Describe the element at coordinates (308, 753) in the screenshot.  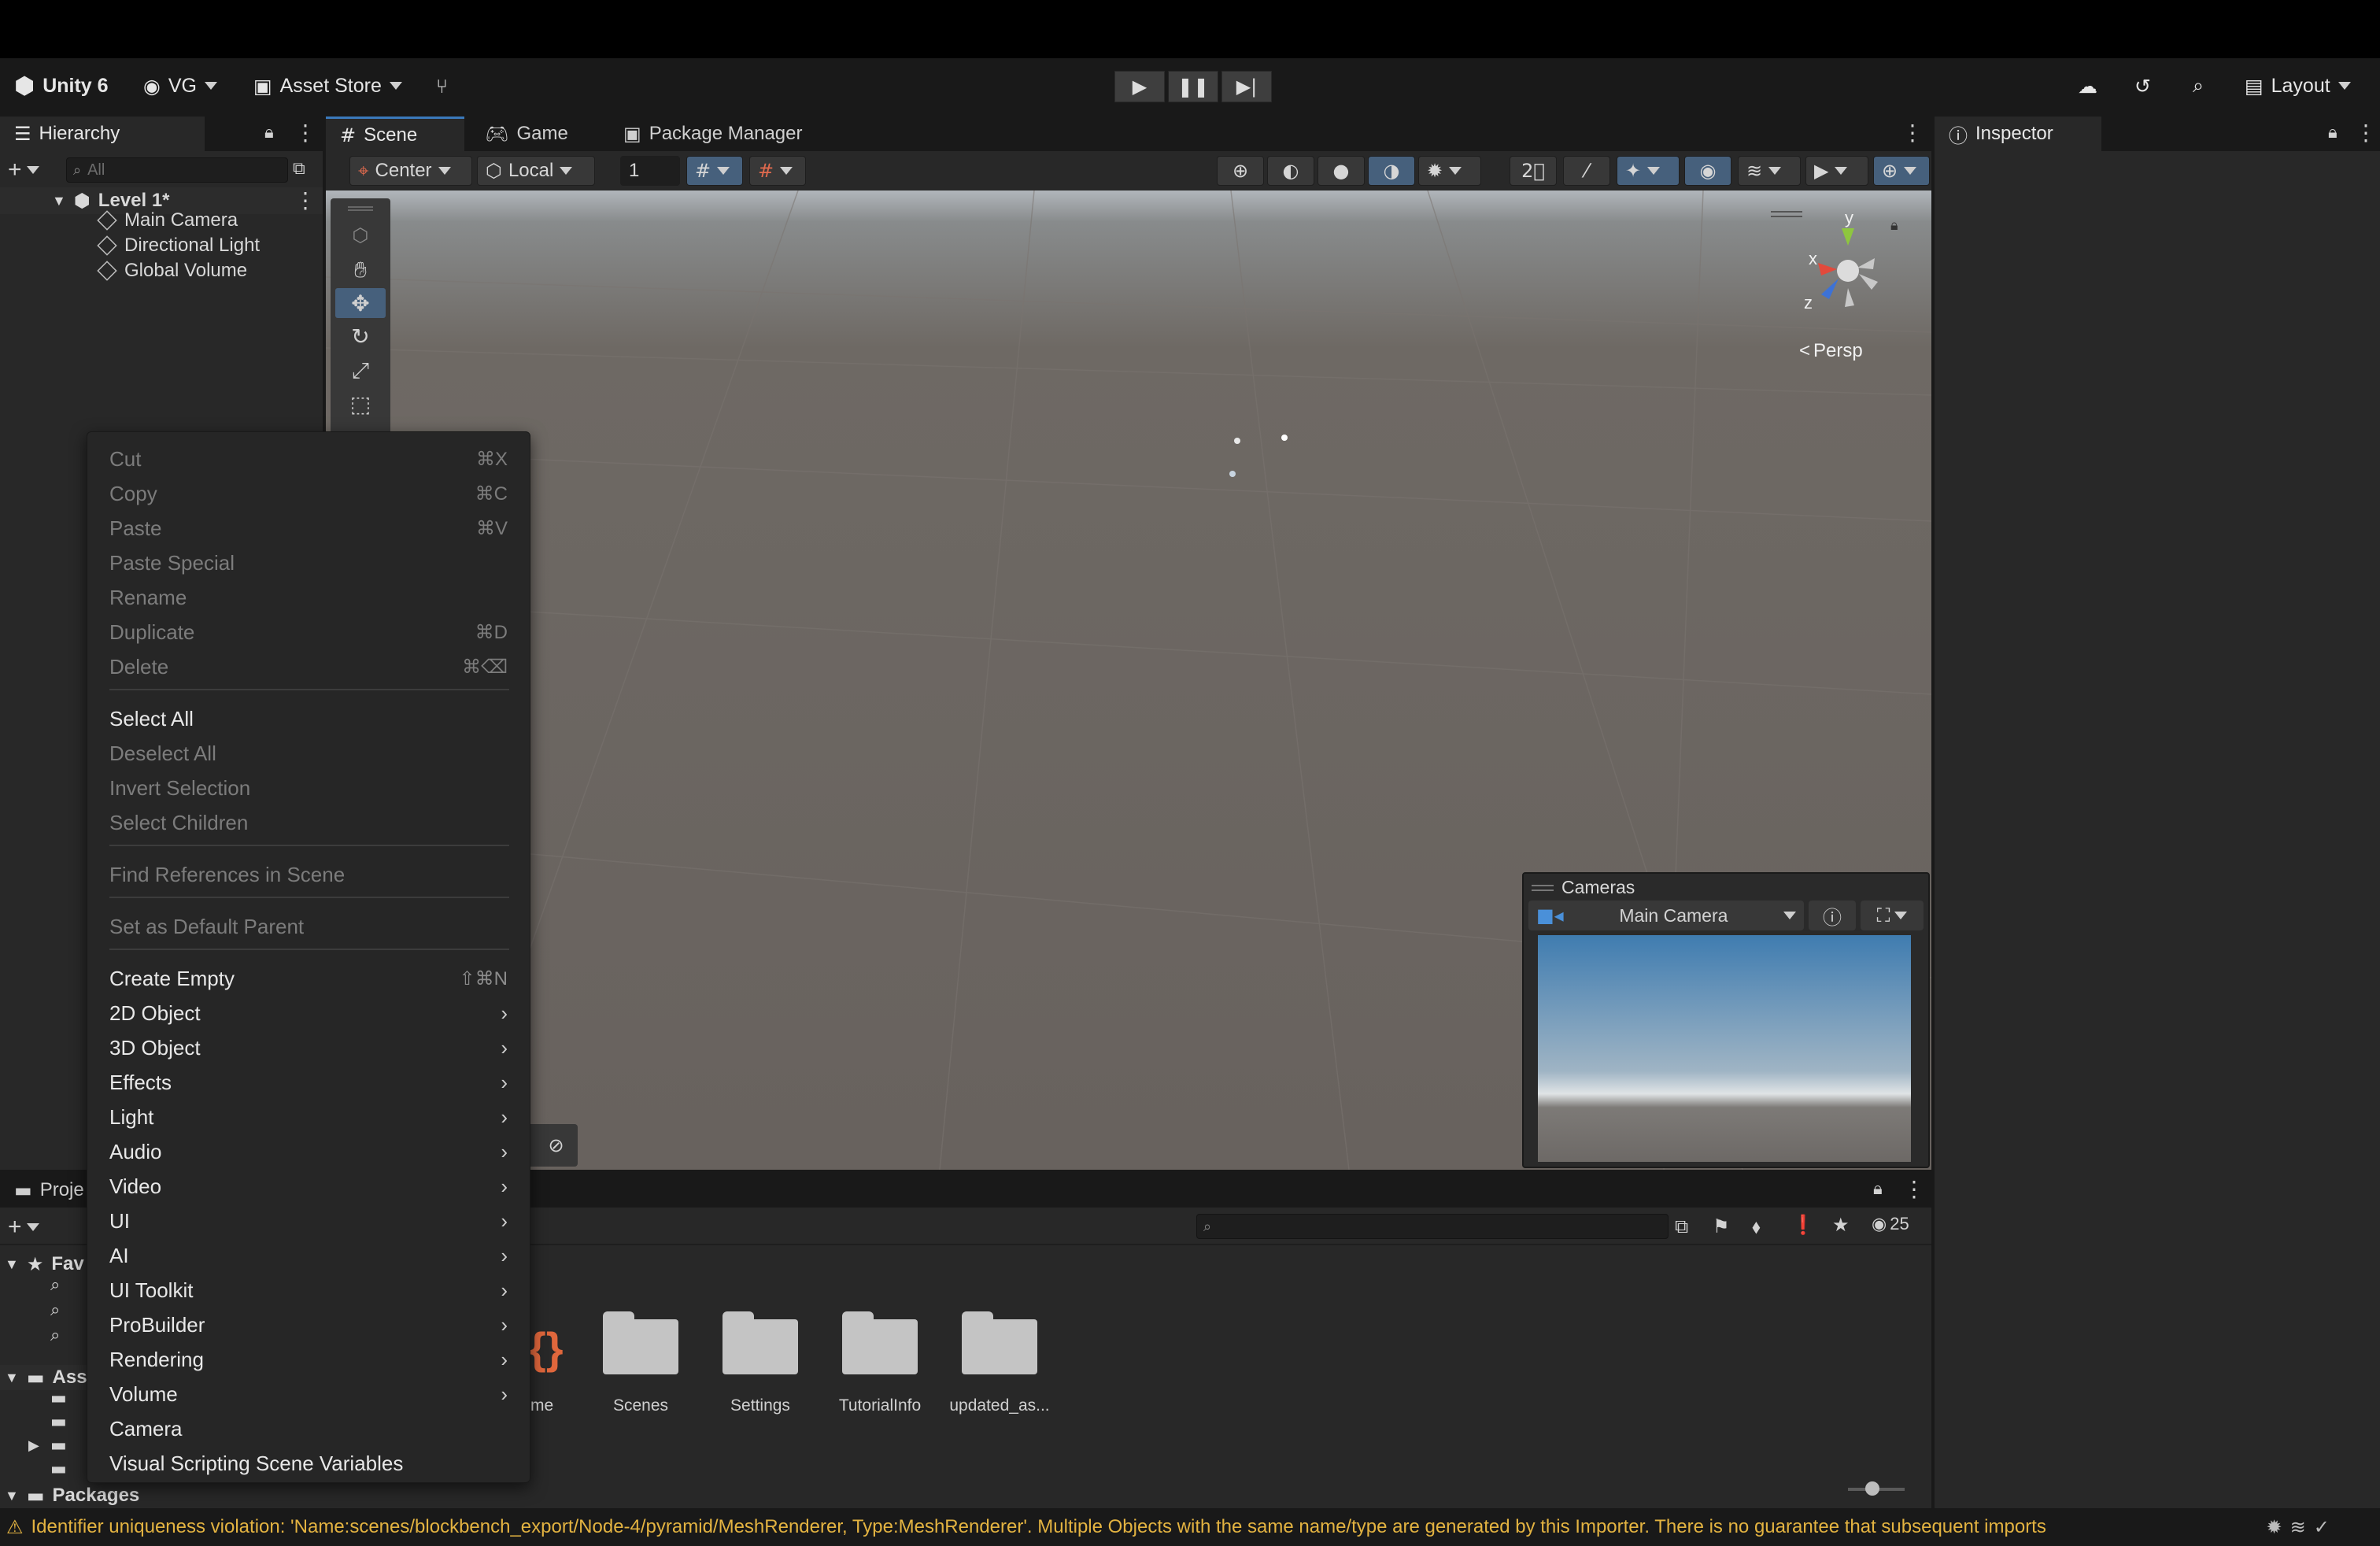
I see `menu-item-deselect-all: Deselect All` at that location.